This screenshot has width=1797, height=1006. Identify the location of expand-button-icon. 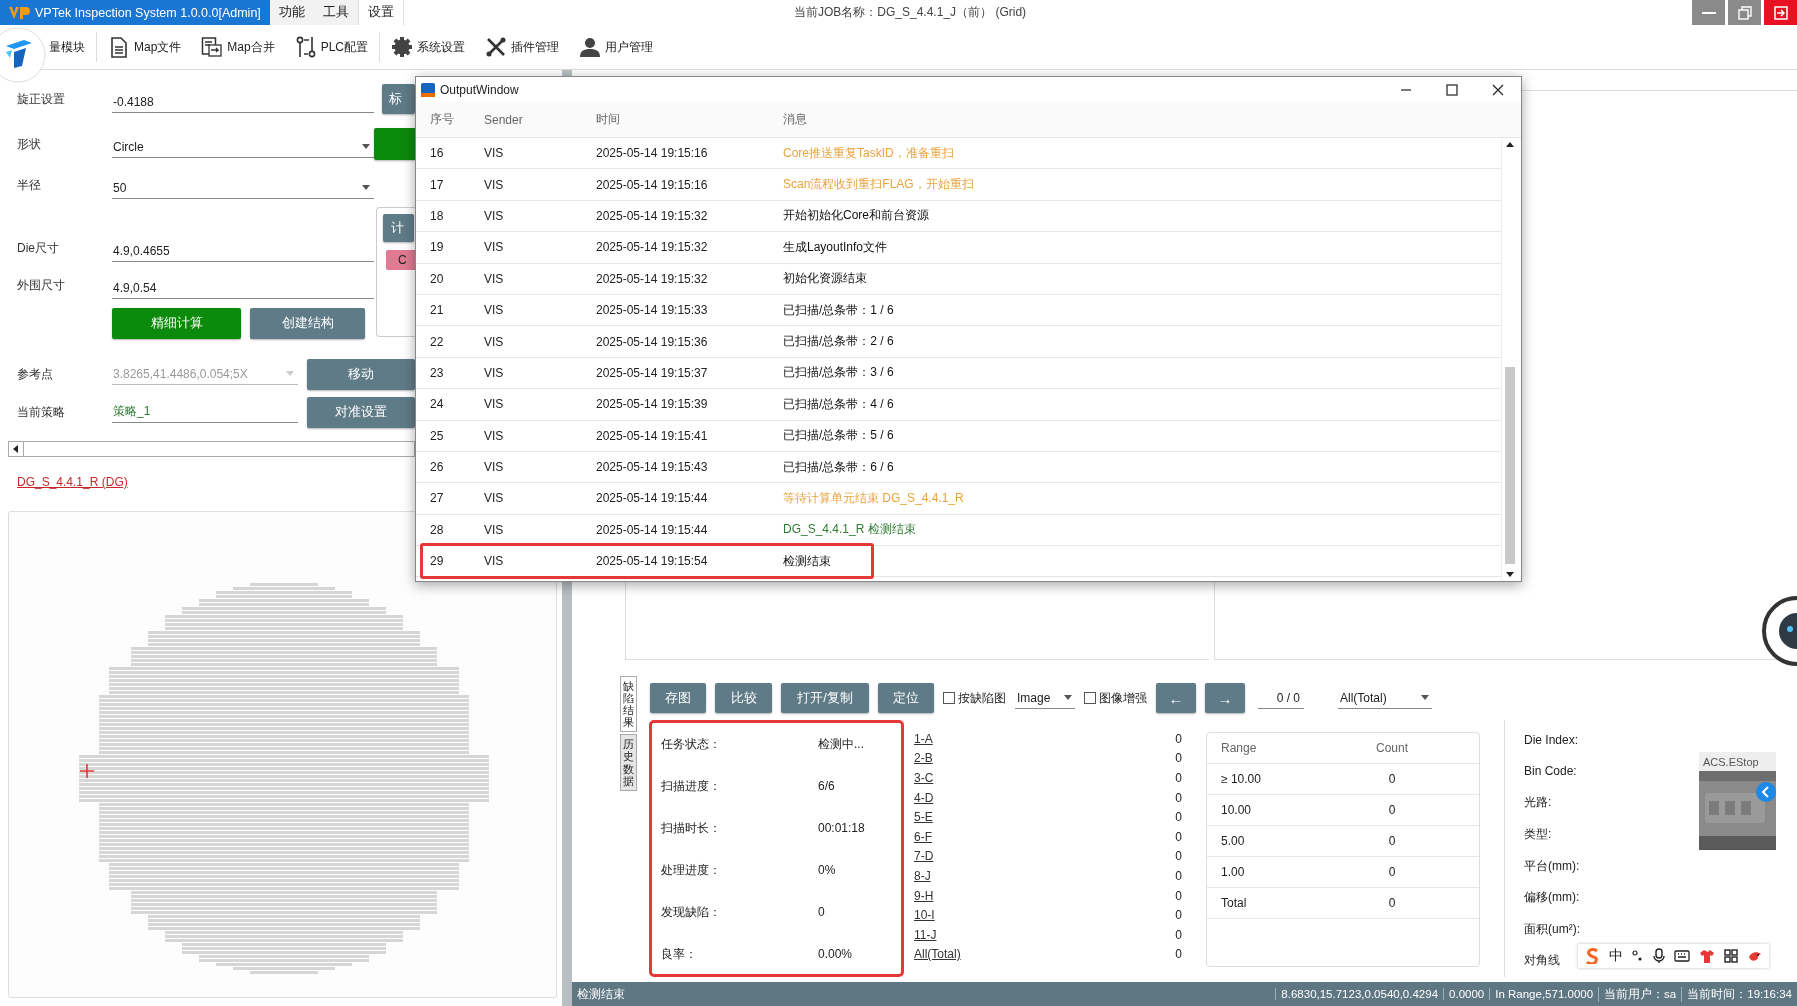
(1766, 792).